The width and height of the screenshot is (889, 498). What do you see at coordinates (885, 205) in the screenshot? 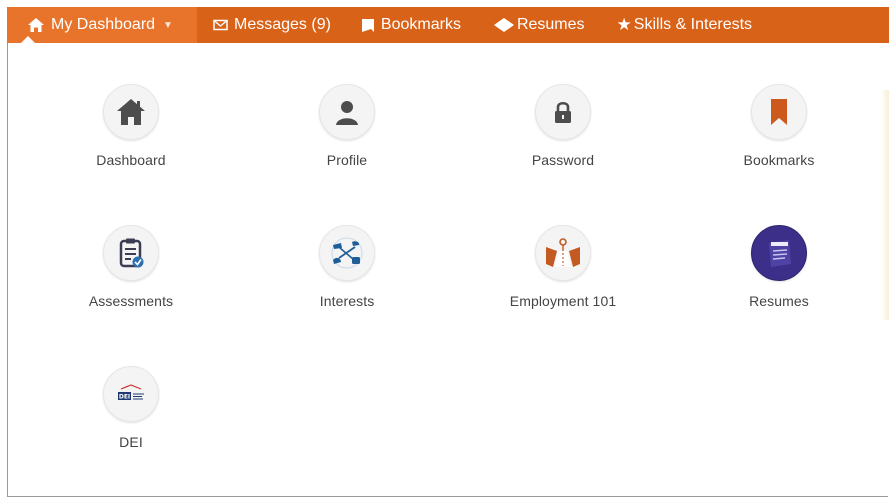
I see `side-panel-edge` at bounding box center [885, 205].